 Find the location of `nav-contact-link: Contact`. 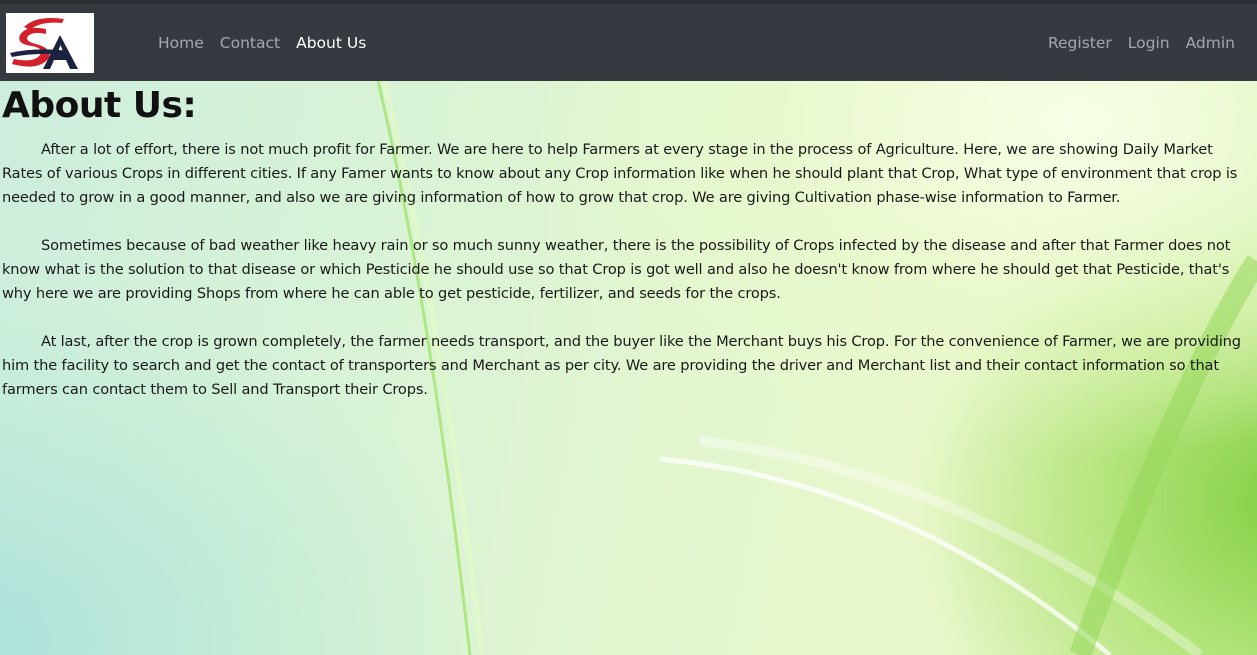

nav-contact-link: Contact is located at coordinates (250, 43).